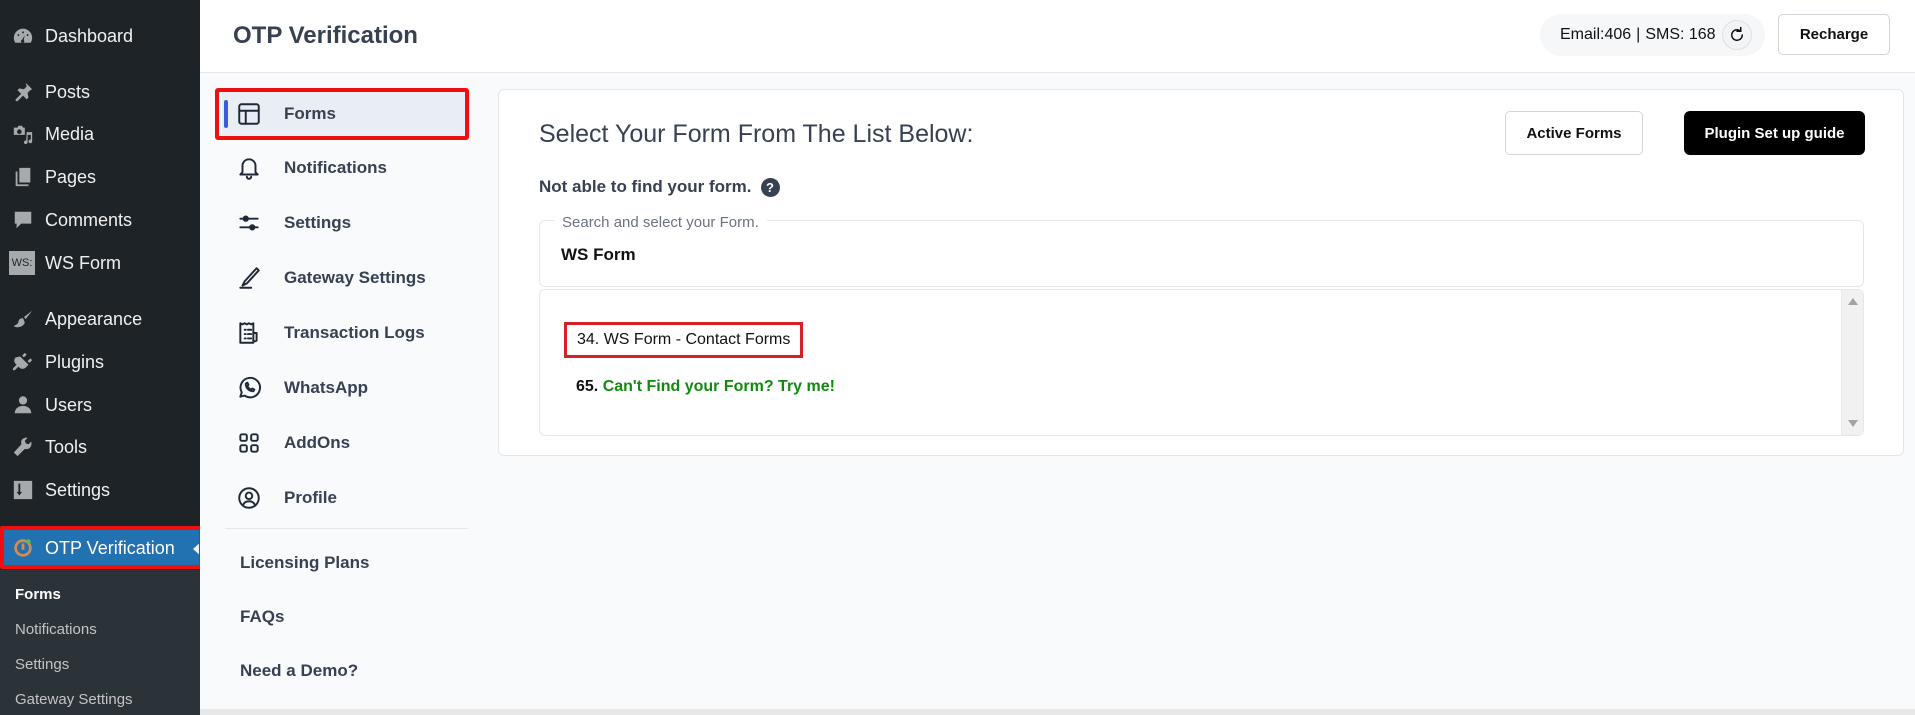 The width and height of the screenshot is (1915, 715). I want to click on faqs-link: FAQs, so click(262, 617).